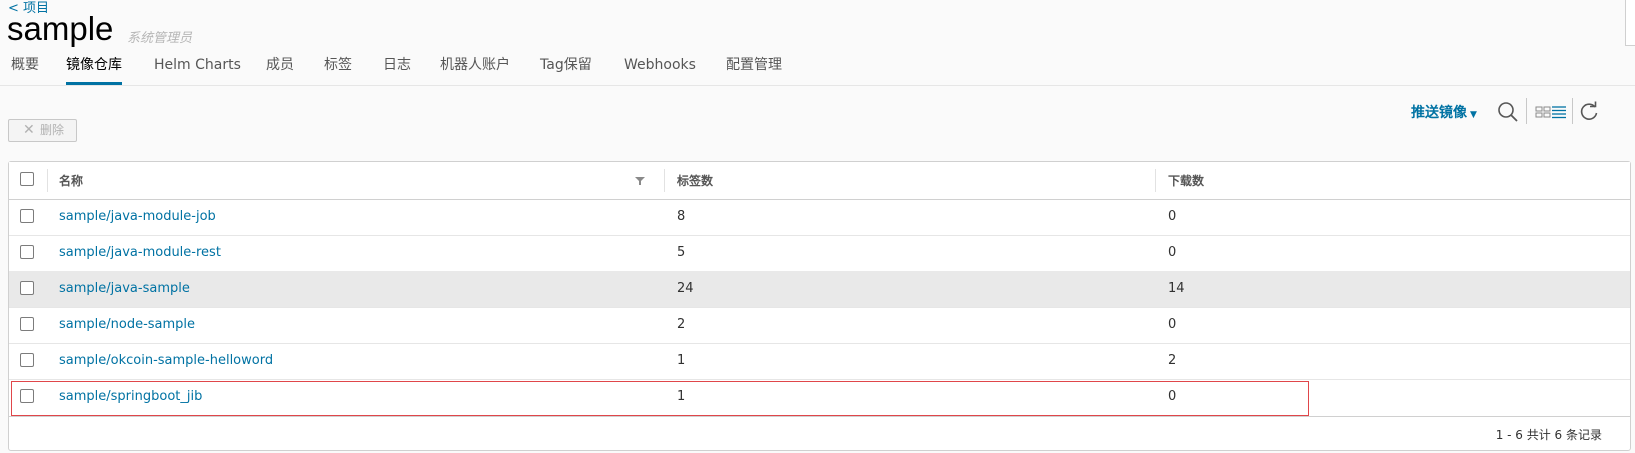  Describe the element at coordinates (819, 253) in the screenshot. I see `table-row: sample/java-module-rest 5 0` at that location.